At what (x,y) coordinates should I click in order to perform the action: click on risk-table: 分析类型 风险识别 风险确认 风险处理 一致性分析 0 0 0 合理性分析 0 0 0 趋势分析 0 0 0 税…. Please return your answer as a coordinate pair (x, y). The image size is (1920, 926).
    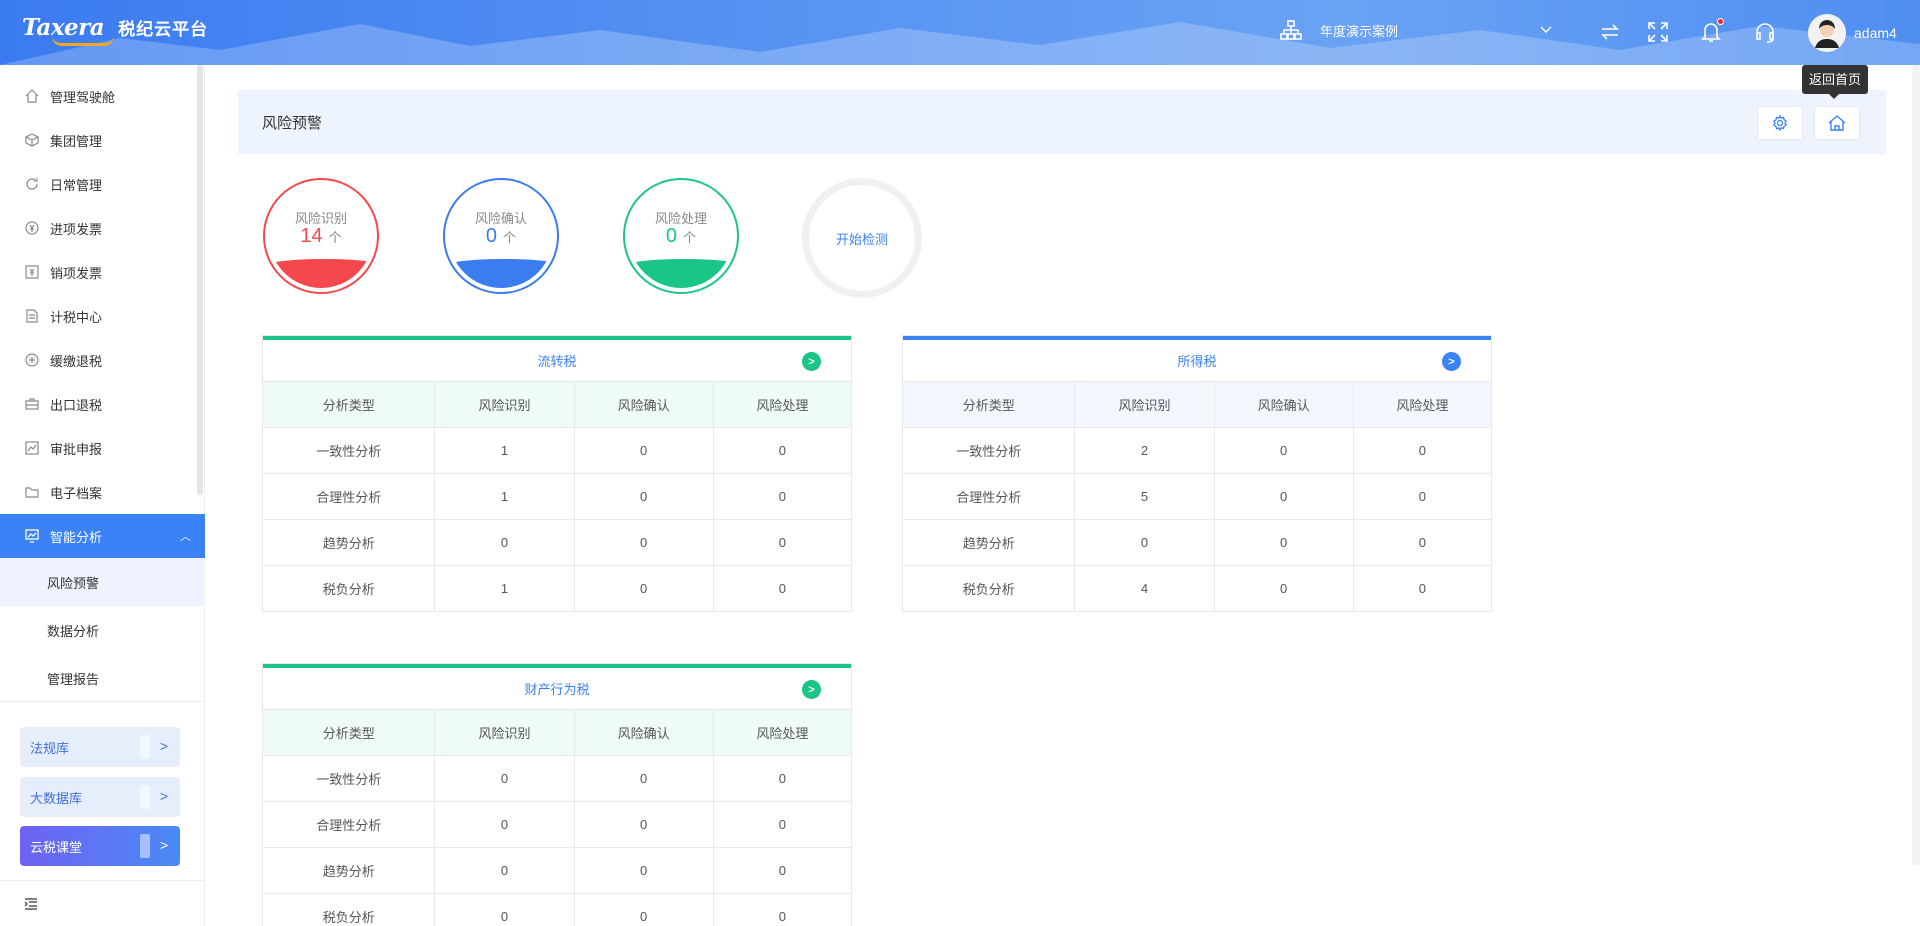
    Looking at the image, I should click on (557, 818).